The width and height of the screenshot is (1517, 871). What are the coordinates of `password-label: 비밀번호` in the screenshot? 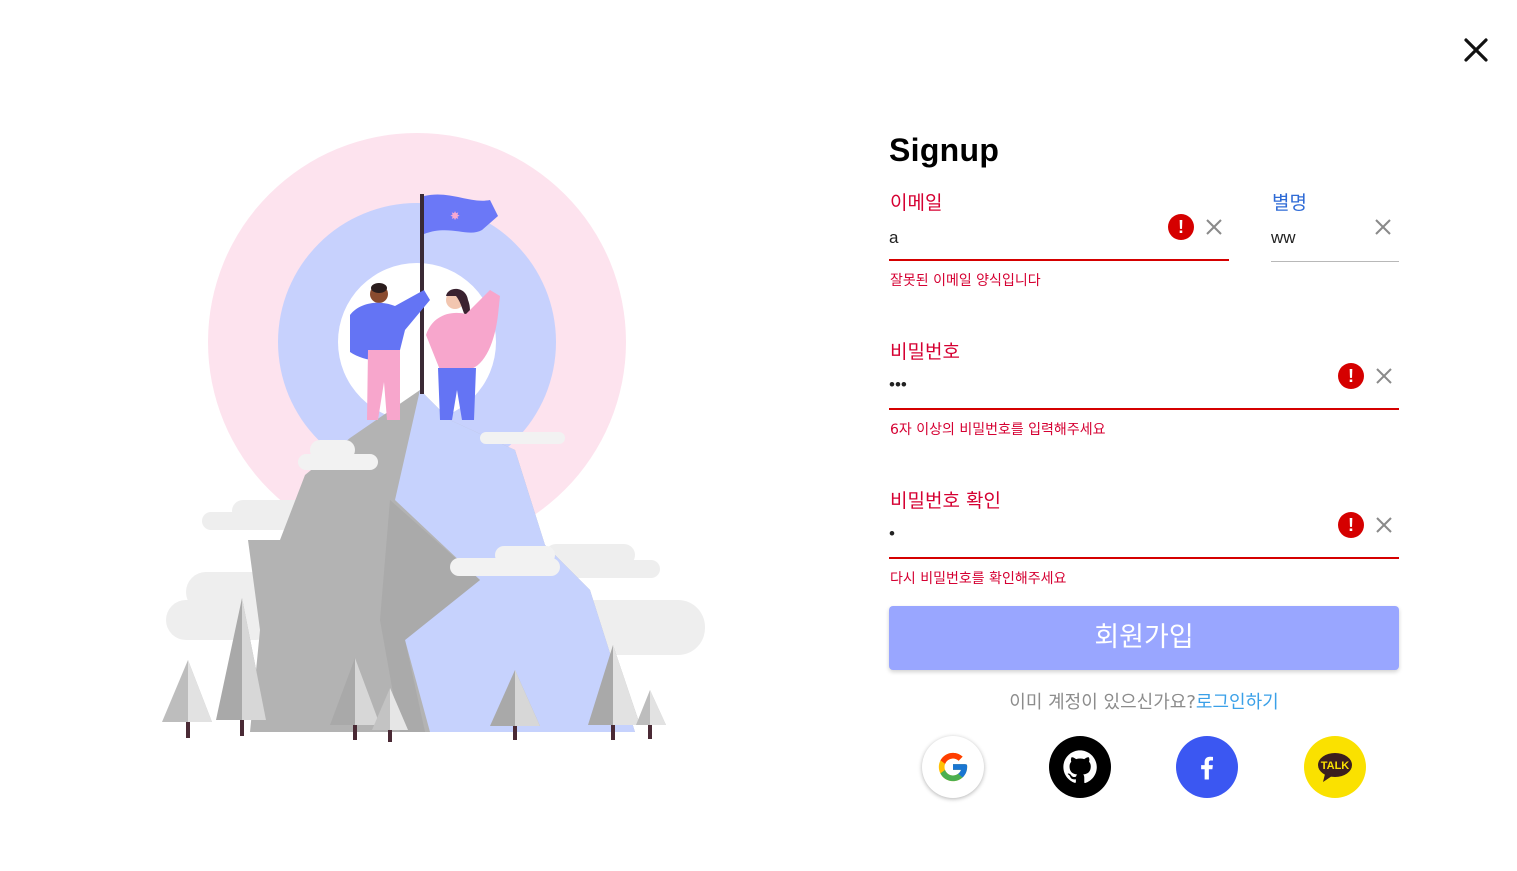 It's located at (925, 352).